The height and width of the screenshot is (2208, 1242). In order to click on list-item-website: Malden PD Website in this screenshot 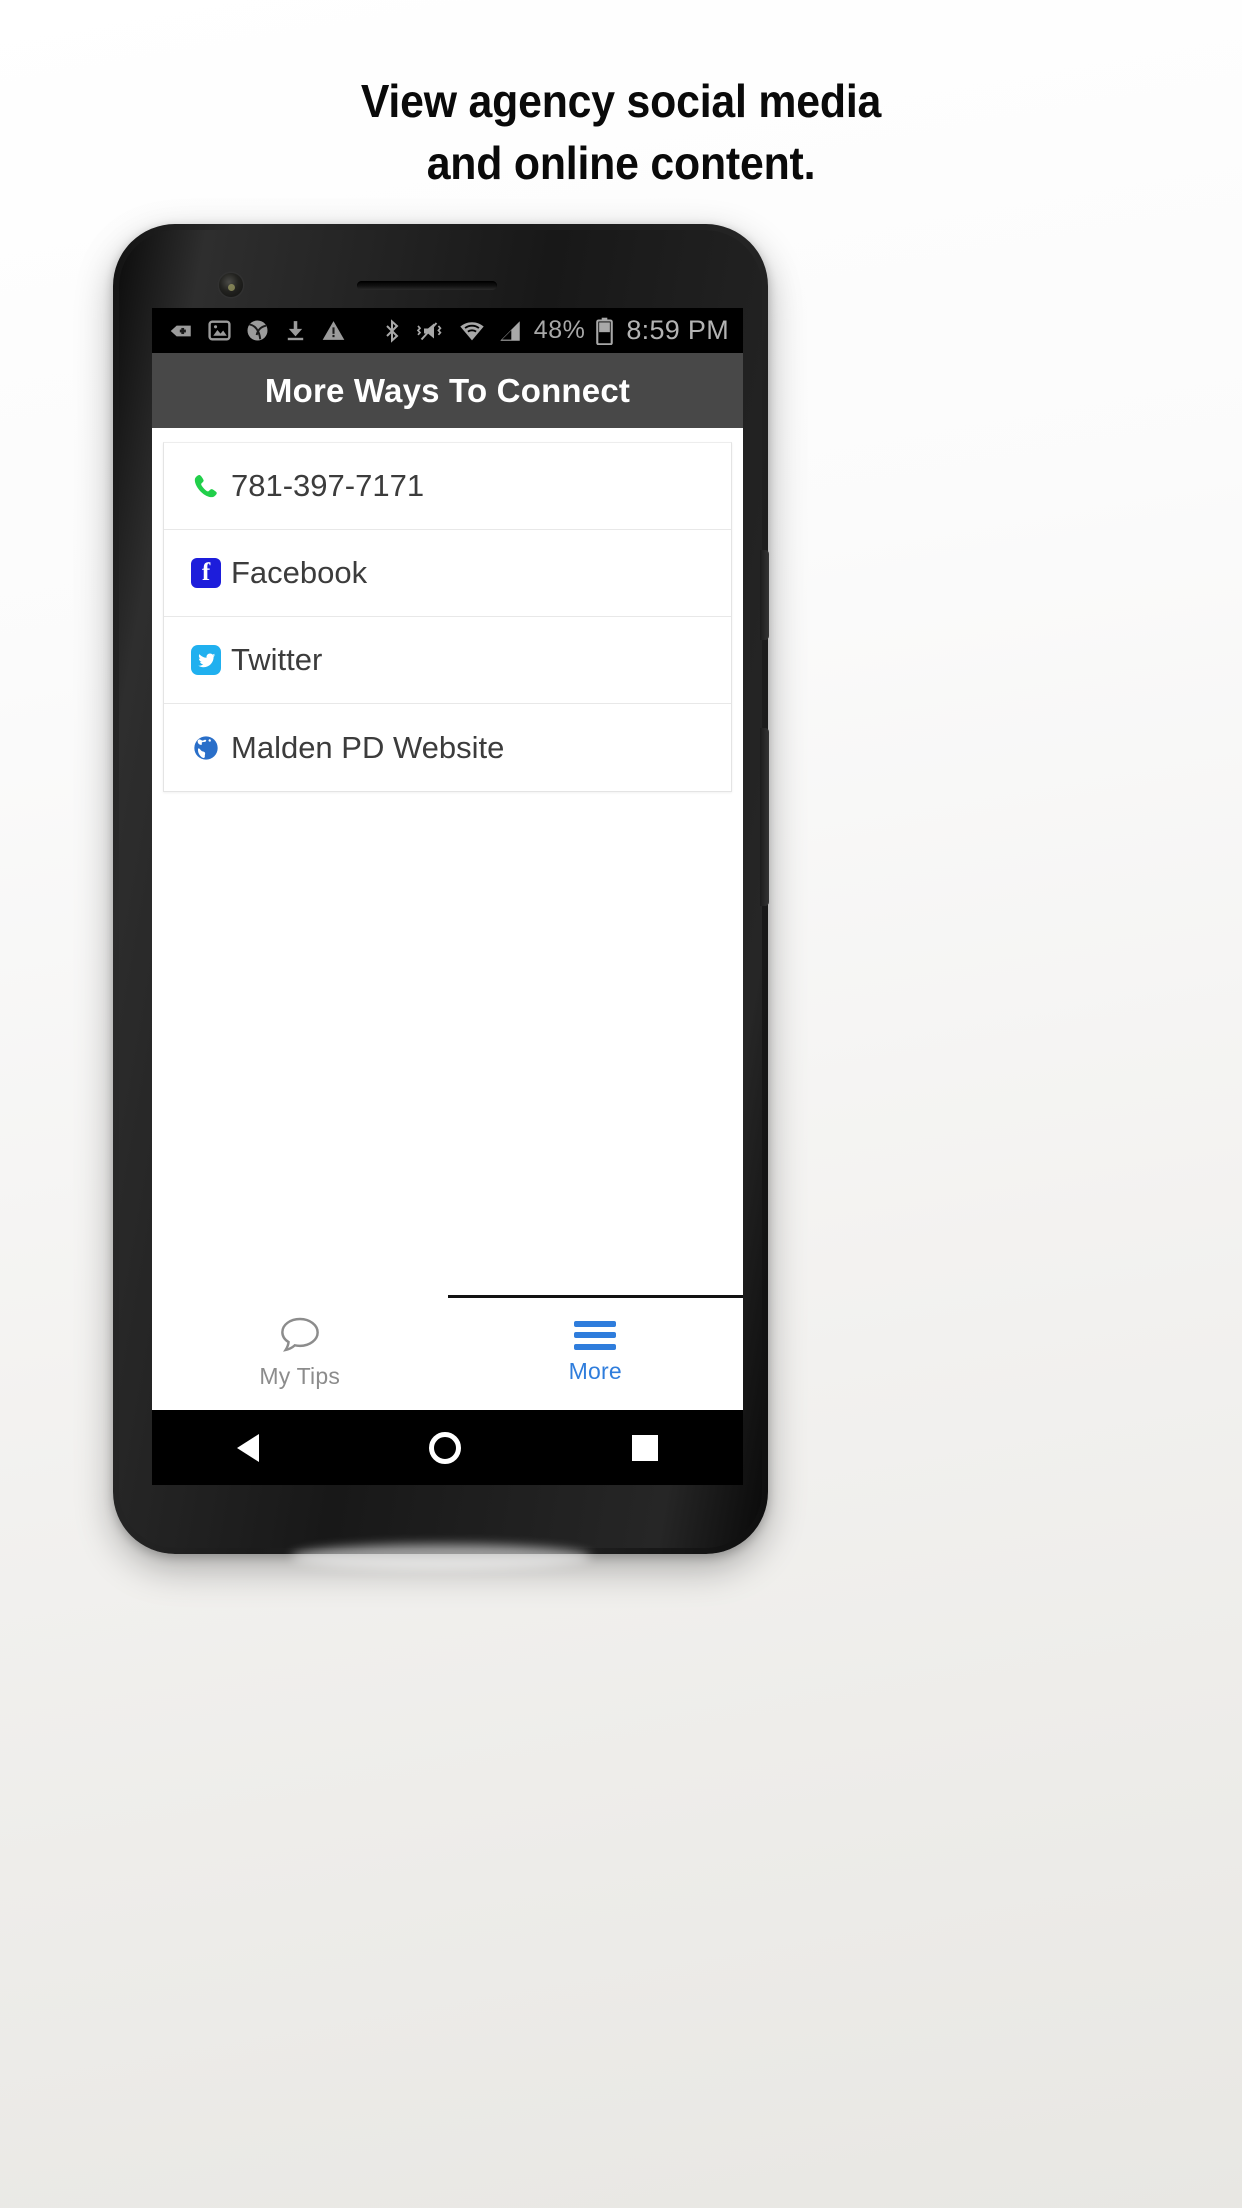, I will do `click(447, 747)`.